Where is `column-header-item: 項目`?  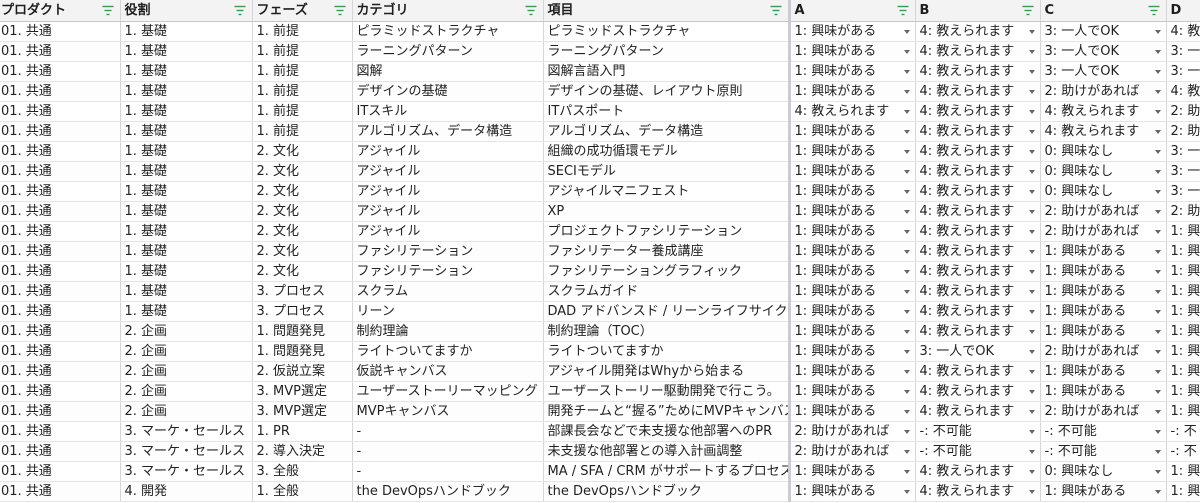
column-header-item: 項目 is located at coordinates (666, 11).